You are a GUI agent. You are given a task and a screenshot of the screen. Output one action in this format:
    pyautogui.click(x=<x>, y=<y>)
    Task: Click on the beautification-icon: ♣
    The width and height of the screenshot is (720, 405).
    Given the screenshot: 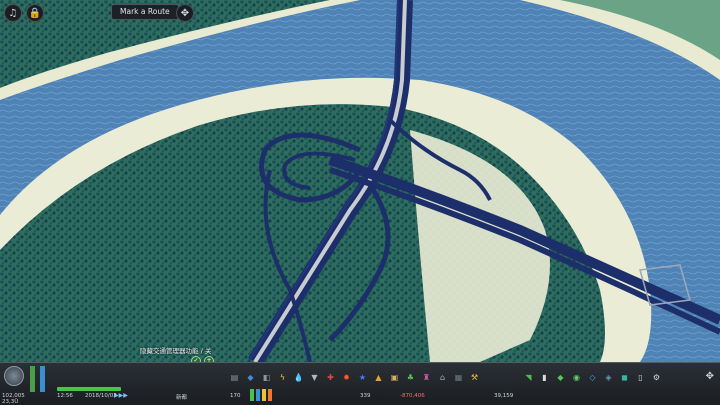 What is the action you would take?
    pyautogui.click(x=410, y=377)
    